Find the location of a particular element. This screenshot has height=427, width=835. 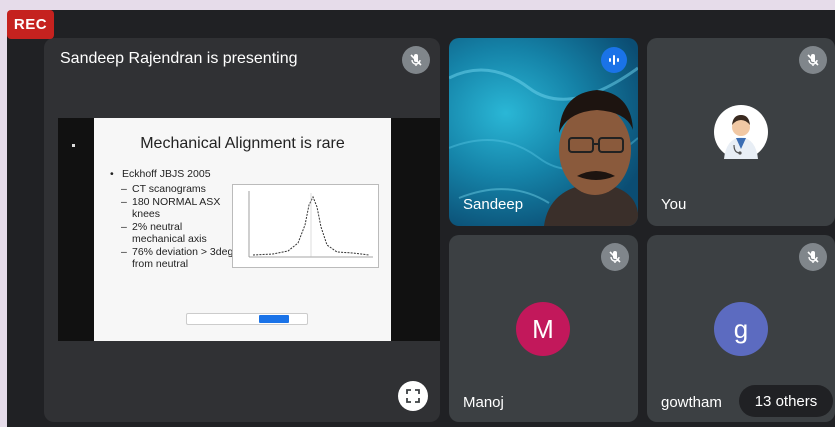

participant-name: gowtham is located at coordinates (691, 402).